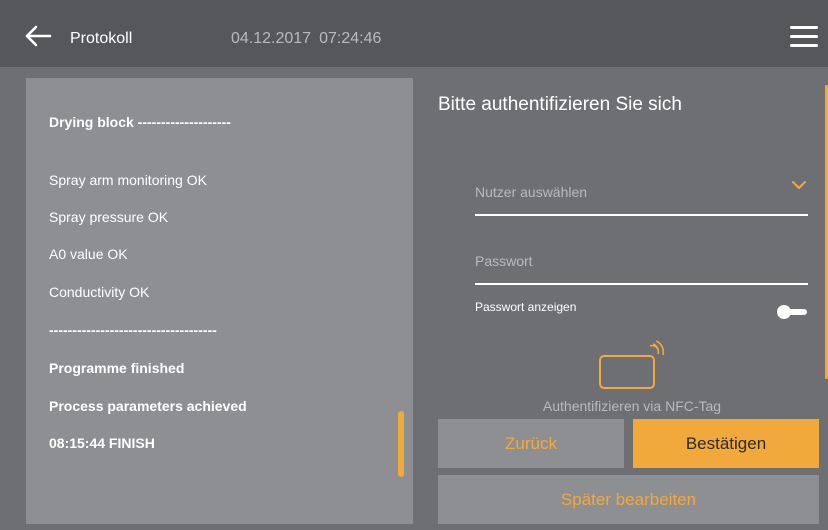  I want to click on edit-later-button: Später bearbeiten, so click(628, 499).